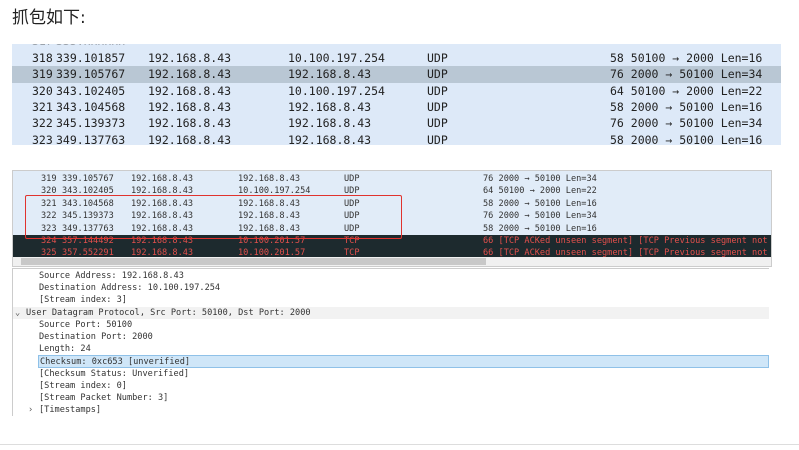  I want to click on table-row: 317335.xxxxxx, so click(396, 46).